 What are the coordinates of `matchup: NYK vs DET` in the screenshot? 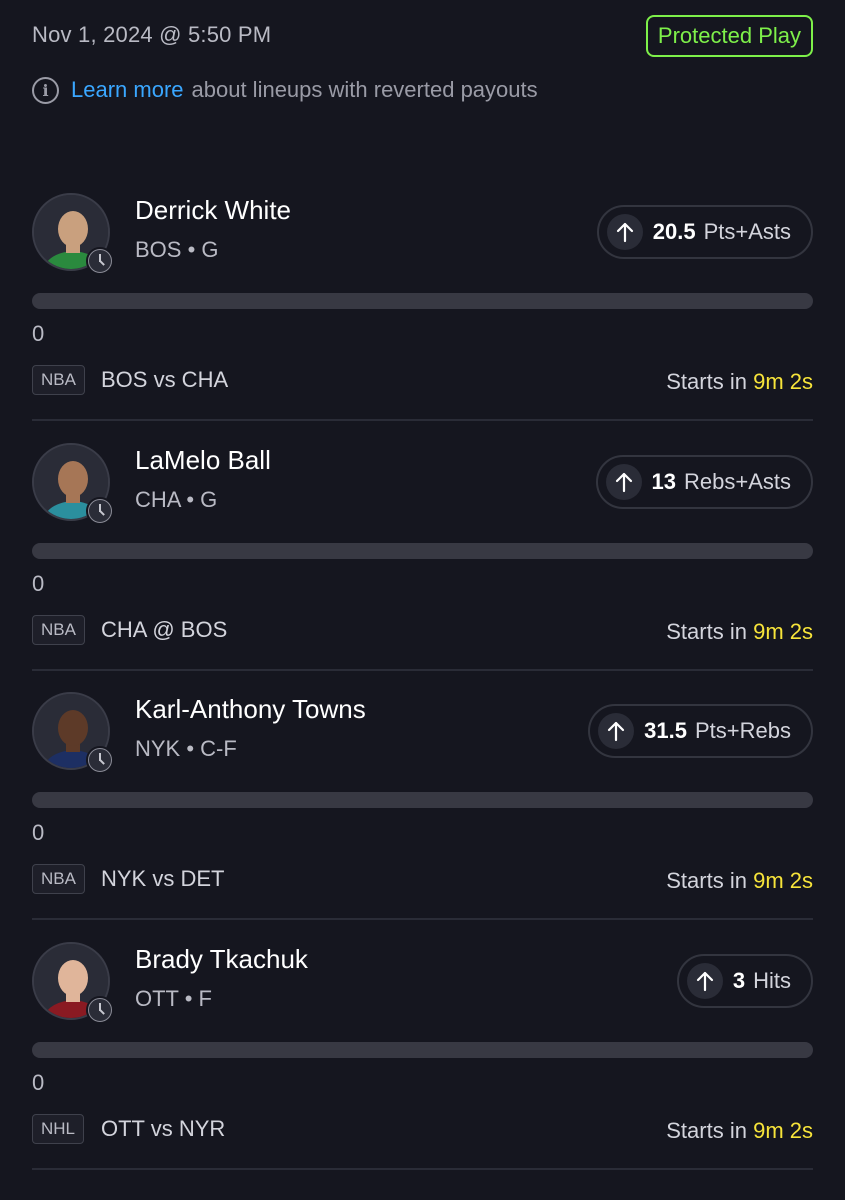 It's located at (163, 878).